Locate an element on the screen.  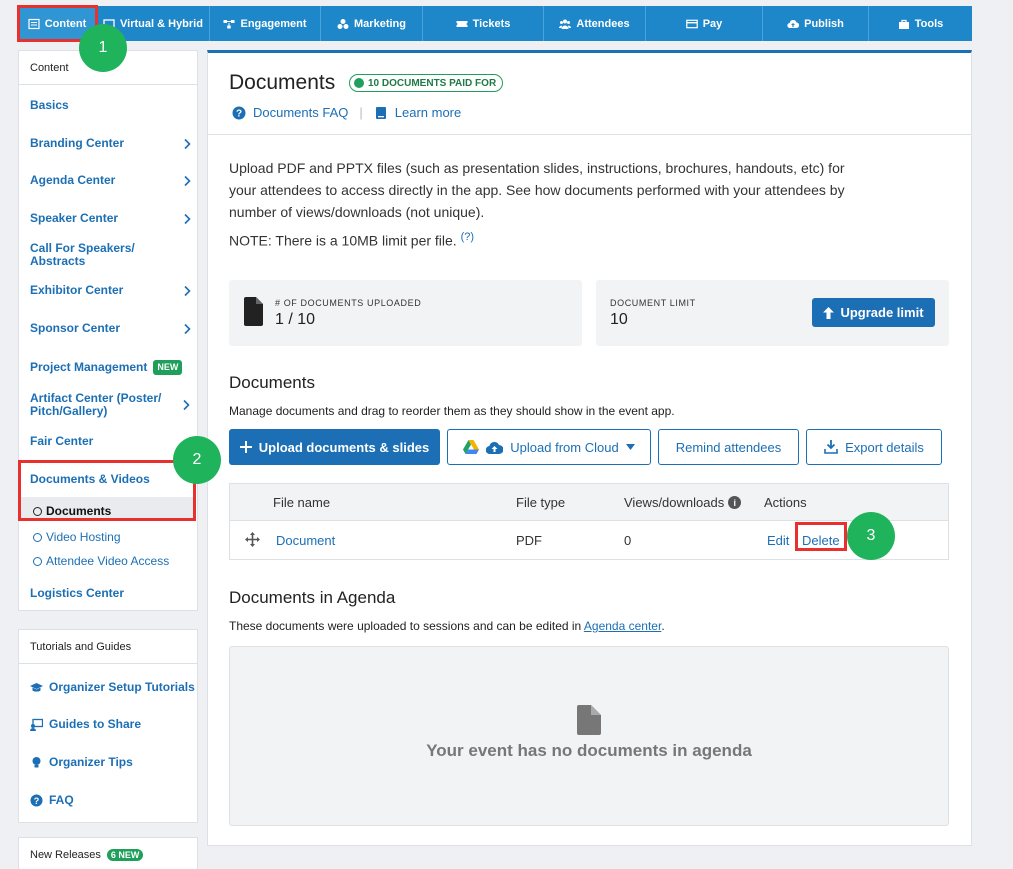
uploaded-stat: # OF DOCUMENTS UPLOADED 1 / 10 is located at coordinates (405, 313).